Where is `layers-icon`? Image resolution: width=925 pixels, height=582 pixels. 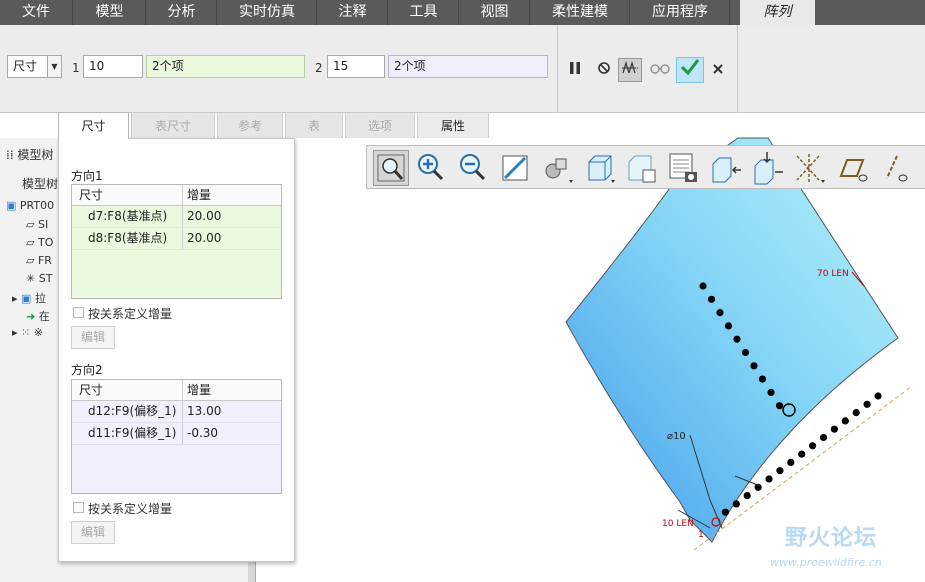 layers-icon is located at coordinates (683, 168).